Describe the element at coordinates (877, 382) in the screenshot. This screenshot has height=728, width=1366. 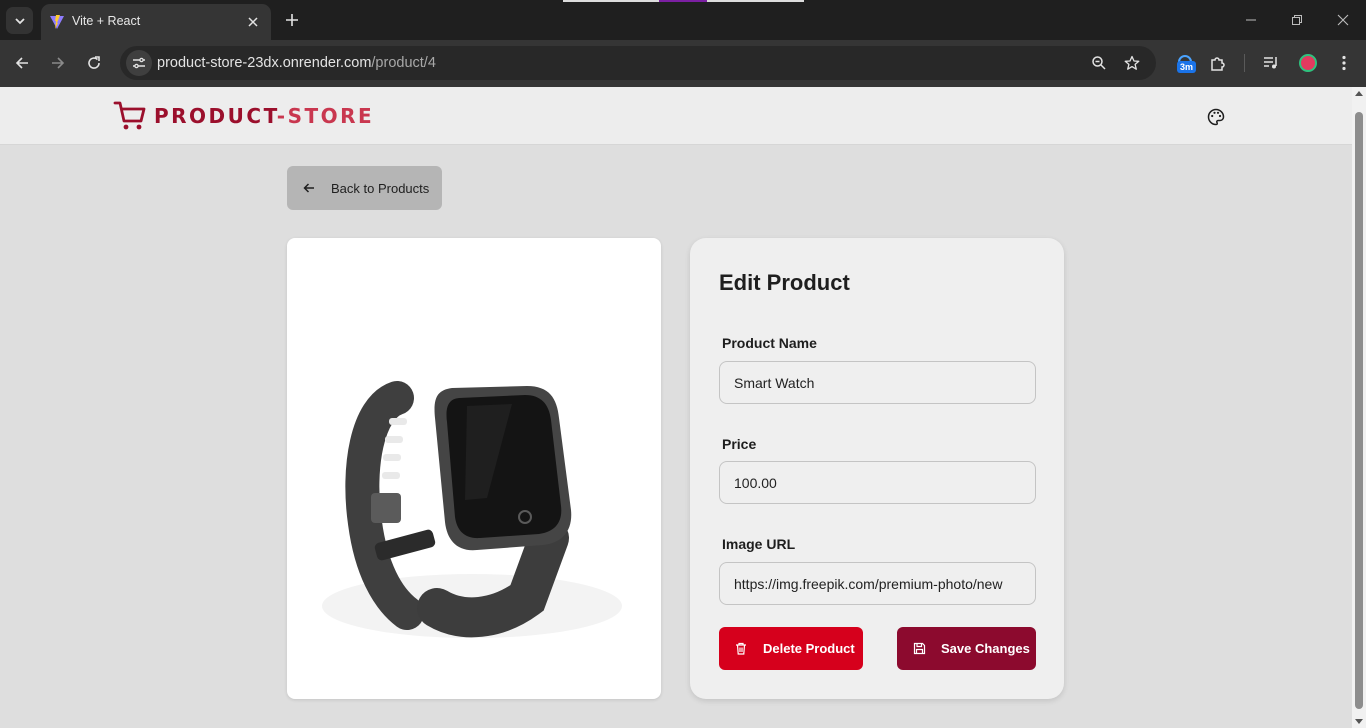
I see `product-name-input` at that location.